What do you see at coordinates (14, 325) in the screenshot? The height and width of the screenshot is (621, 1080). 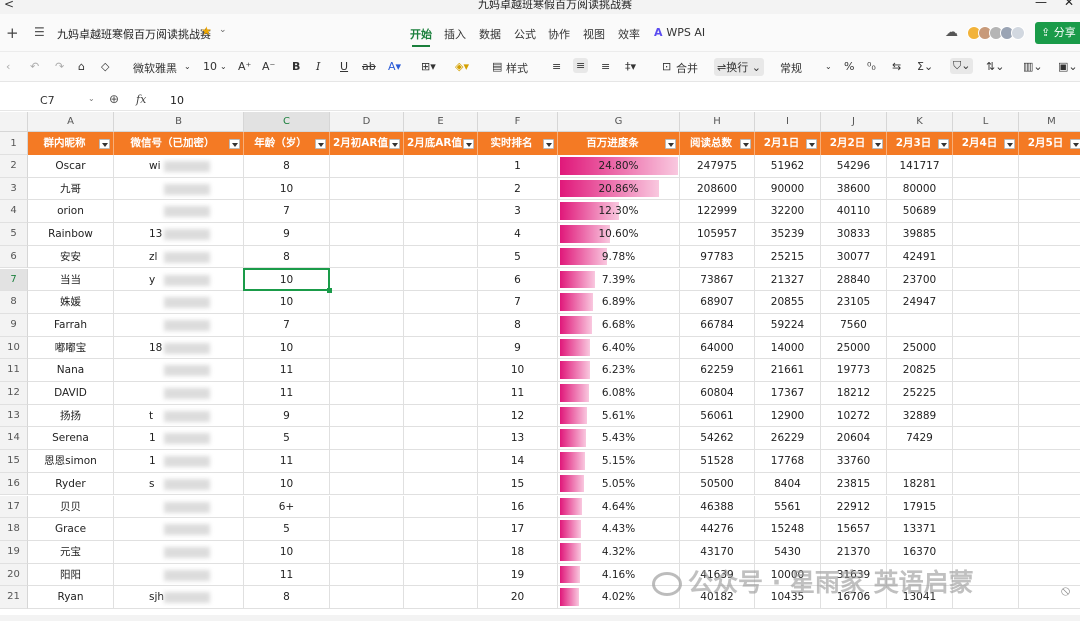 I see `row-header: 9` at bounding box center [14, 325].